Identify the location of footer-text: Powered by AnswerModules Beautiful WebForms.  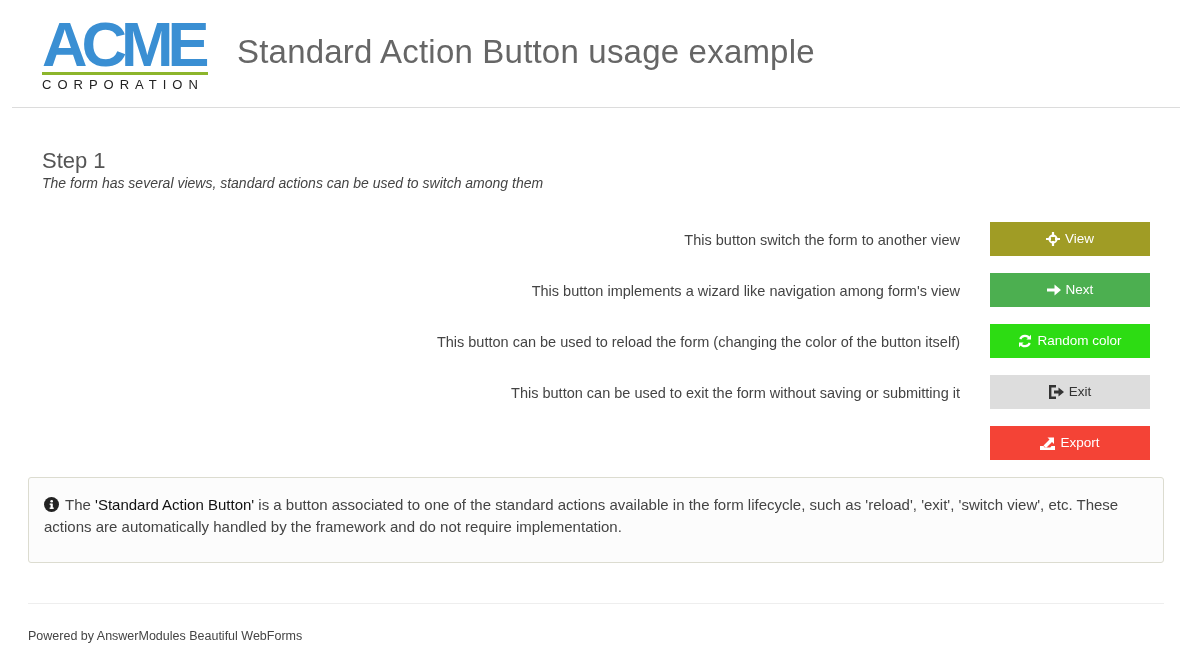
(165, 636).